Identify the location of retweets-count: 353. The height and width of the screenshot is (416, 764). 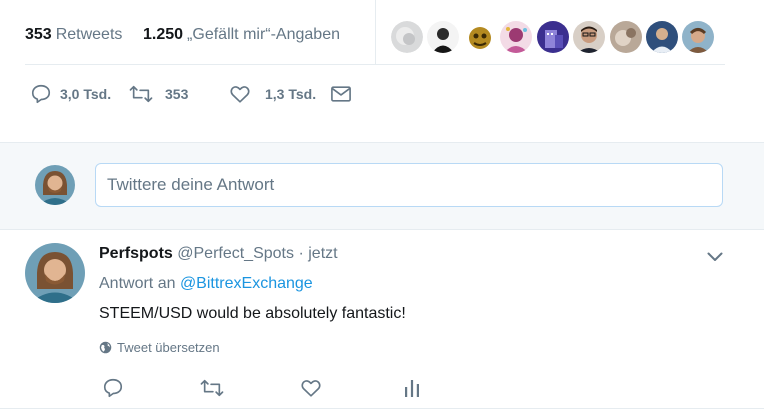
(38, 34).